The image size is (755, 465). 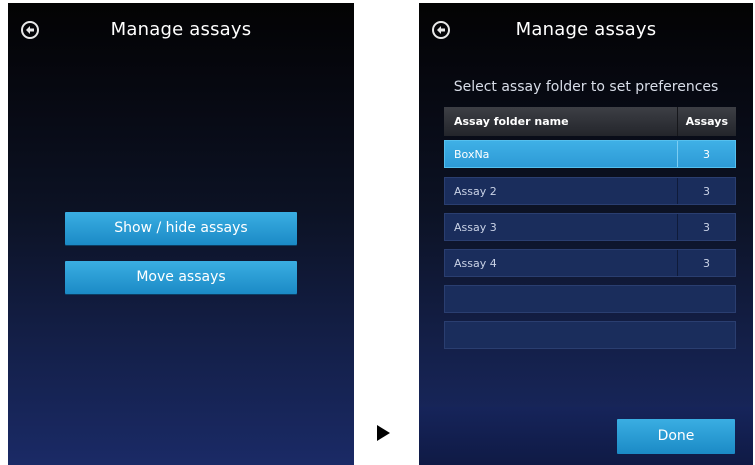 I want to click on left-top-bar: Manage assays, so click(x=181, y=31).